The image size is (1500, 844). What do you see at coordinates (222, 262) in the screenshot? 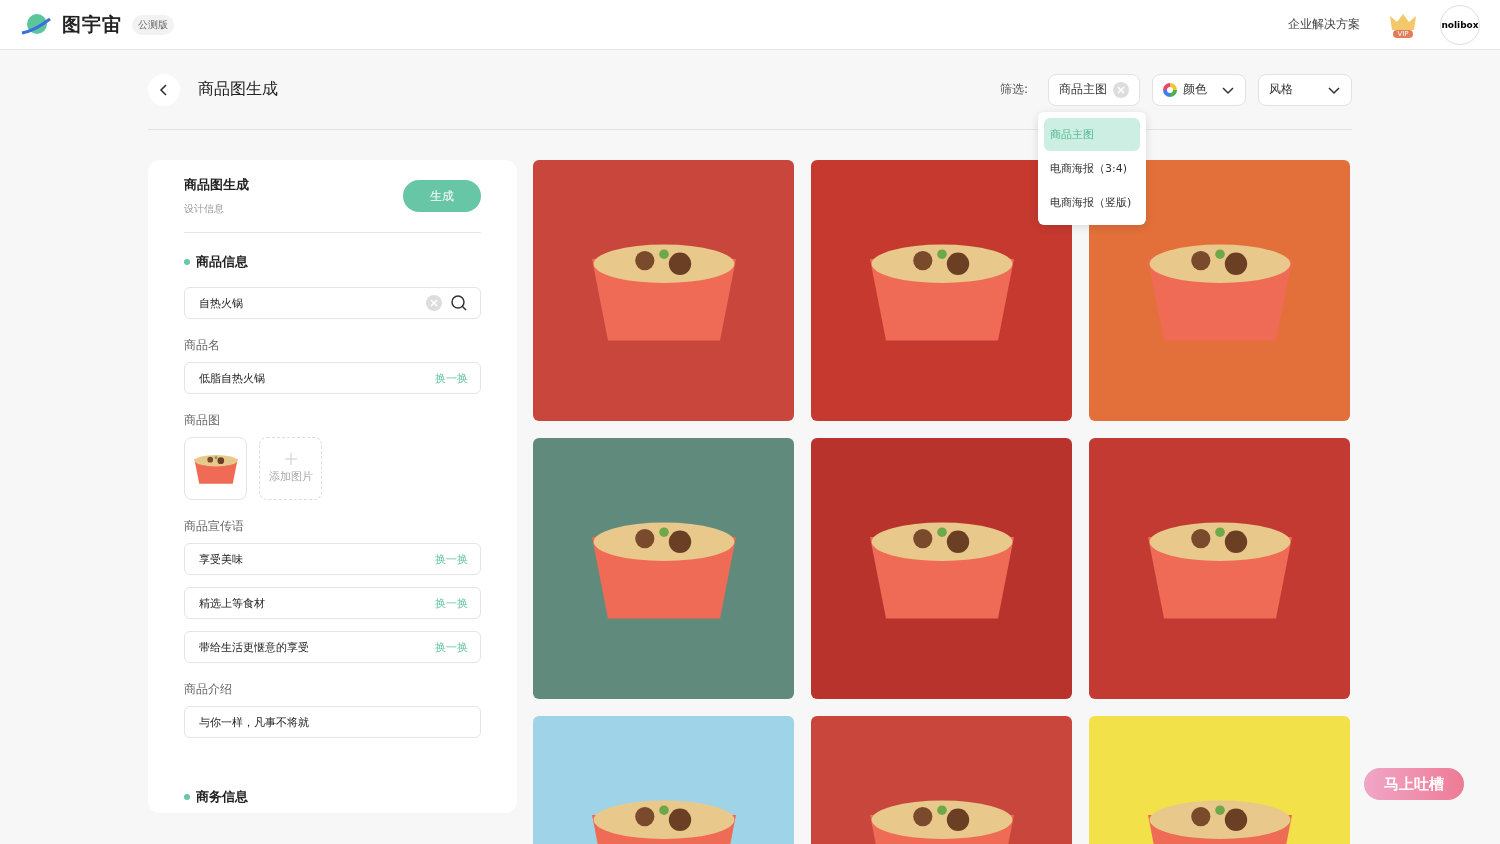
I see `section-title: 商品信息` at bounding box center [222, 262].